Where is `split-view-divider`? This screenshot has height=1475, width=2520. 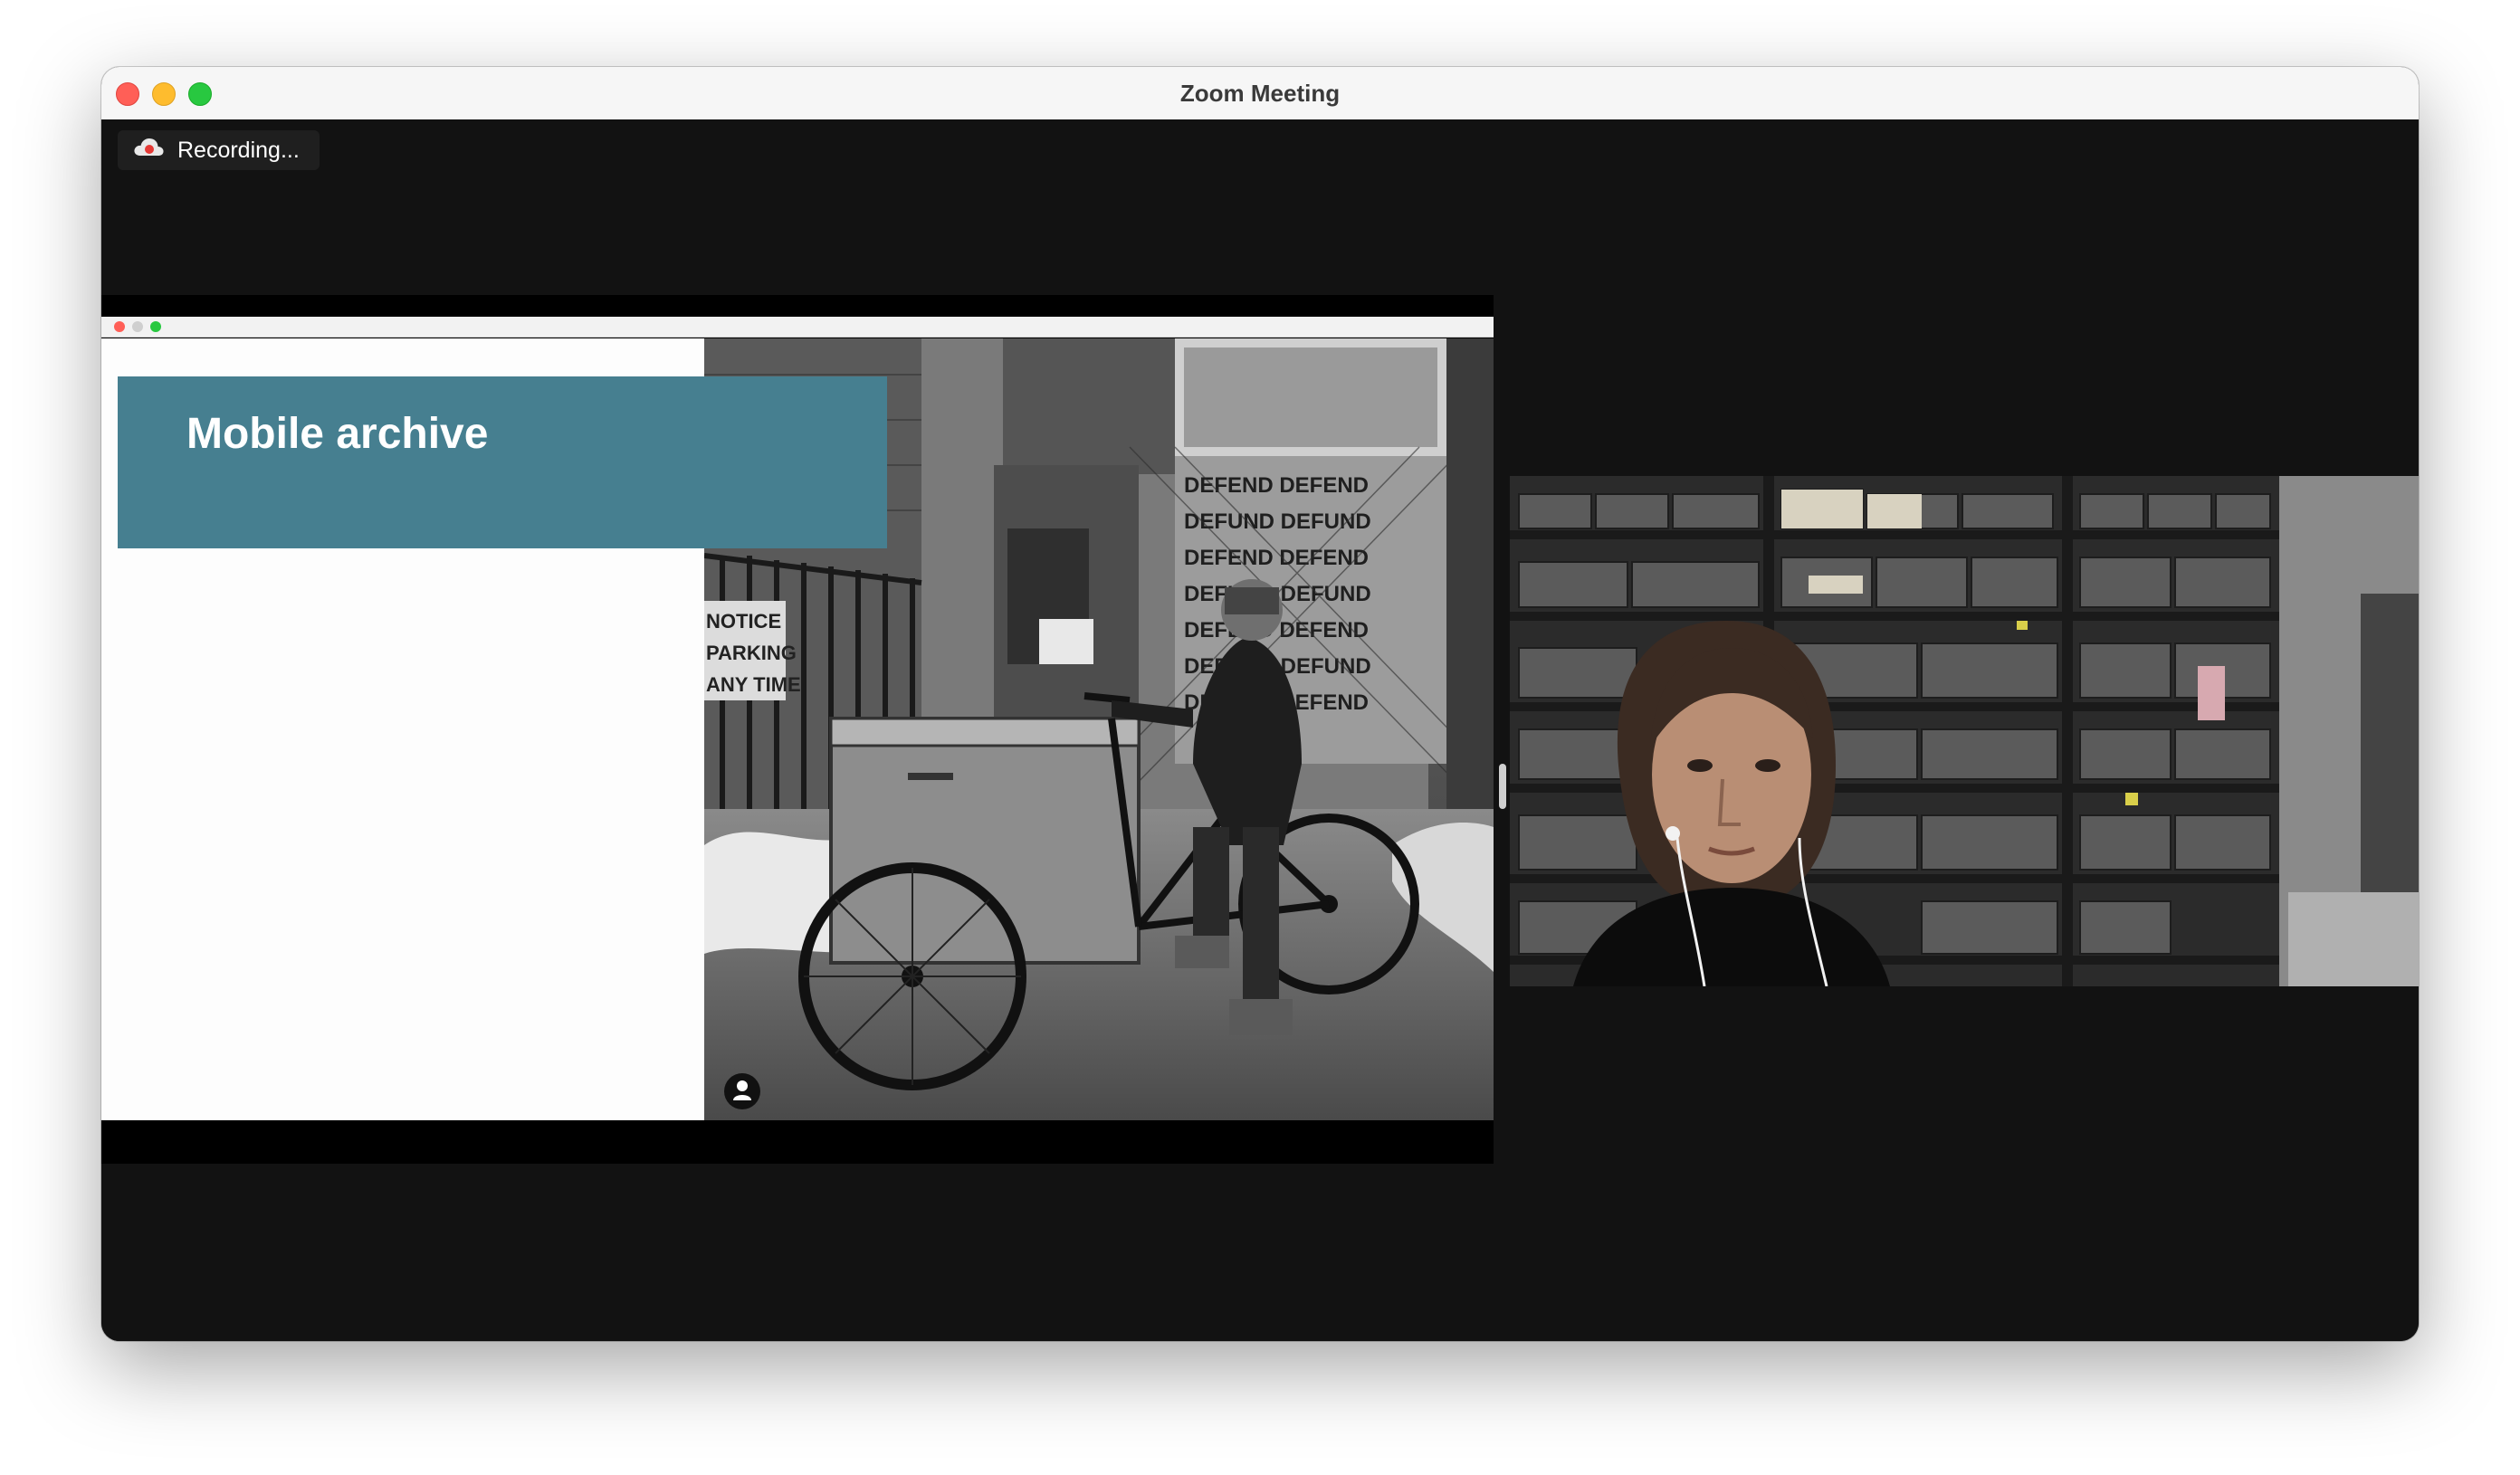 split-view-divider is located at coordinates (1502, 786).